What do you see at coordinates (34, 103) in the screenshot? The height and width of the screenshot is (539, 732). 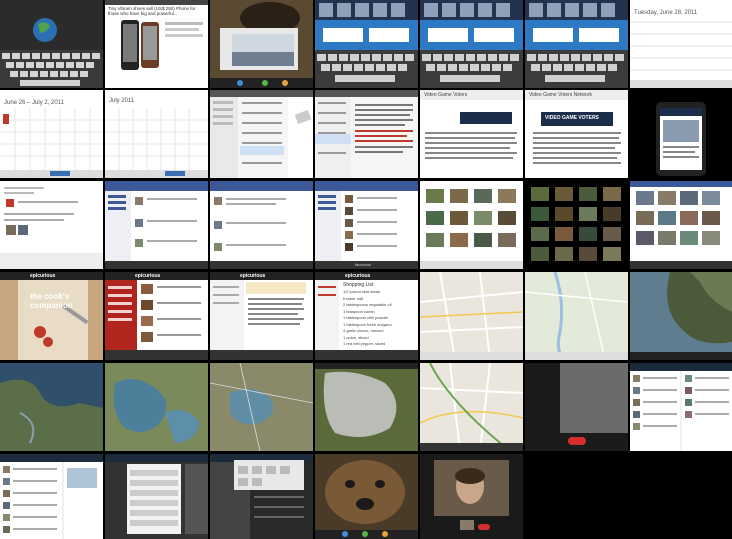 I see `calendar-week-range: June 26 – July 2, 2011` at bounding box center [34, 103].